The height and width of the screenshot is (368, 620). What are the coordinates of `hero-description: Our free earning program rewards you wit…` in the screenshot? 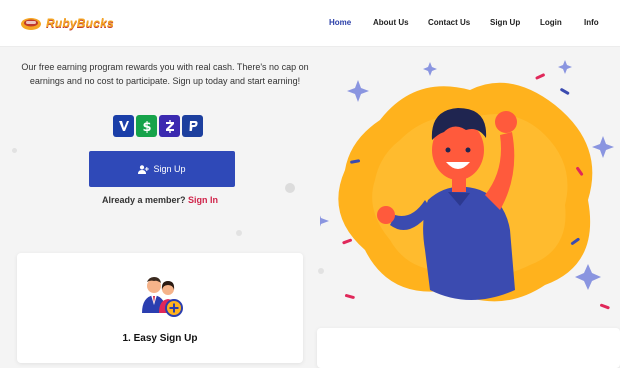 It's located at (165, 74).